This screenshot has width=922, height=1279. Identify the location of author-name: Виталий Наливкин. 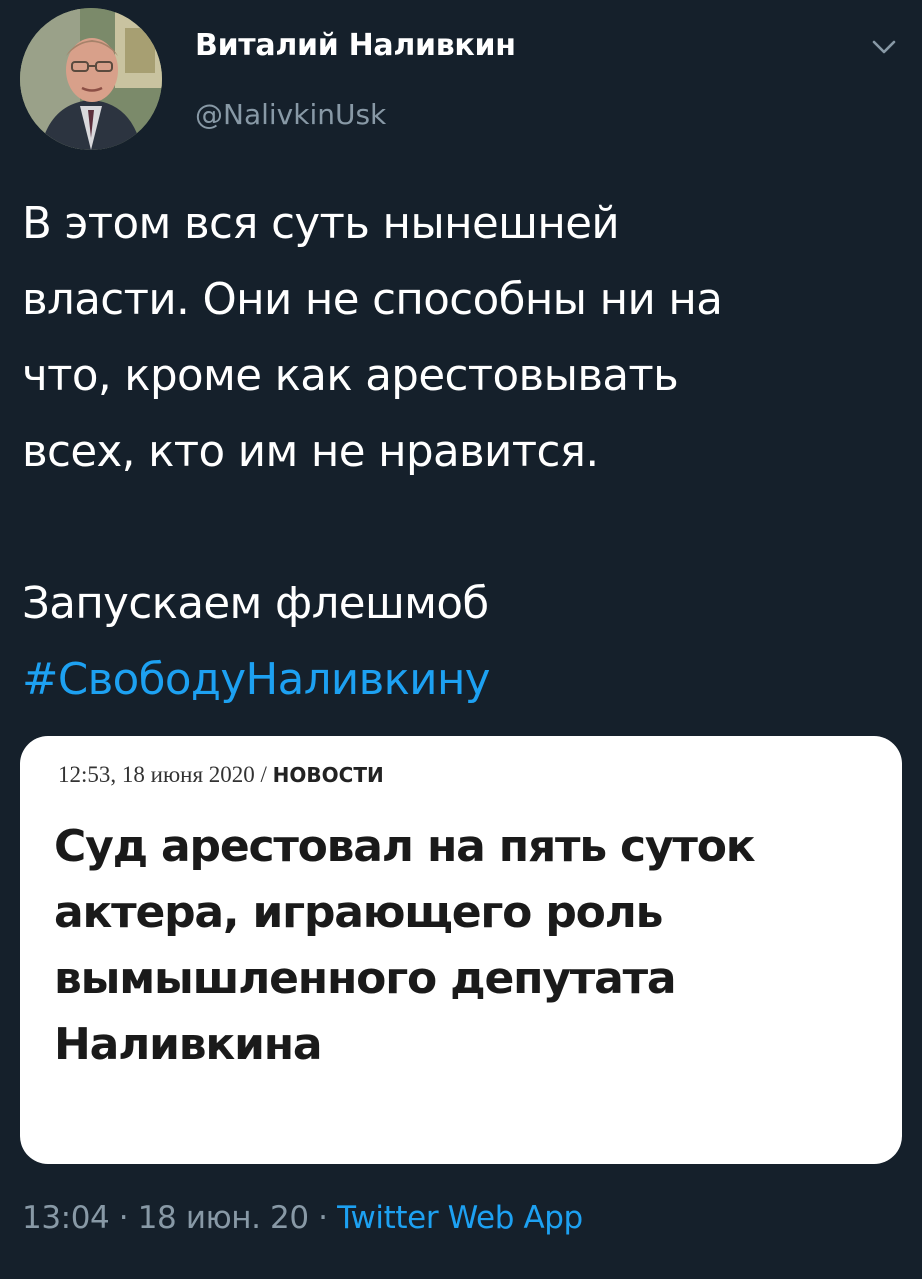
(355, 45).